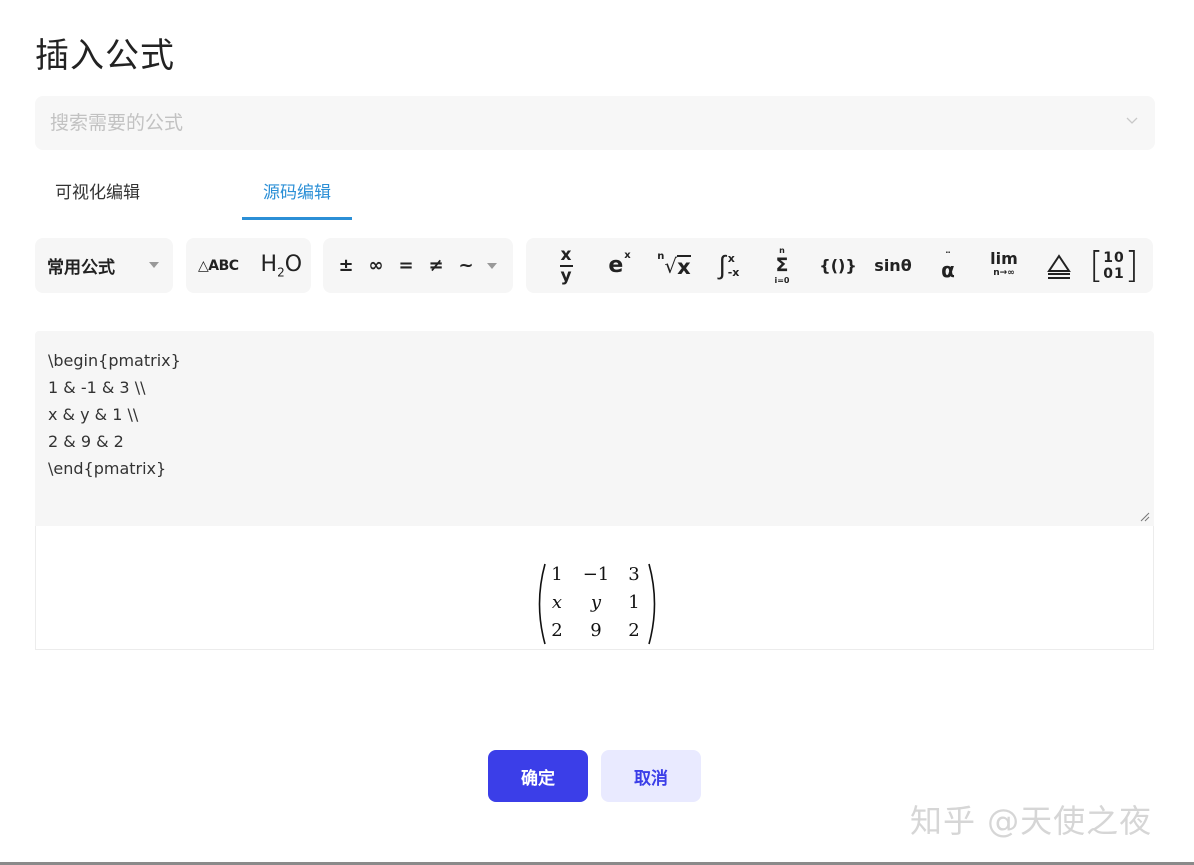 Image resolution: width=1194 pixels, height=865 pixels. I want to click on watermark-text: 知乎 @天使之夜, so click(1031, 821).